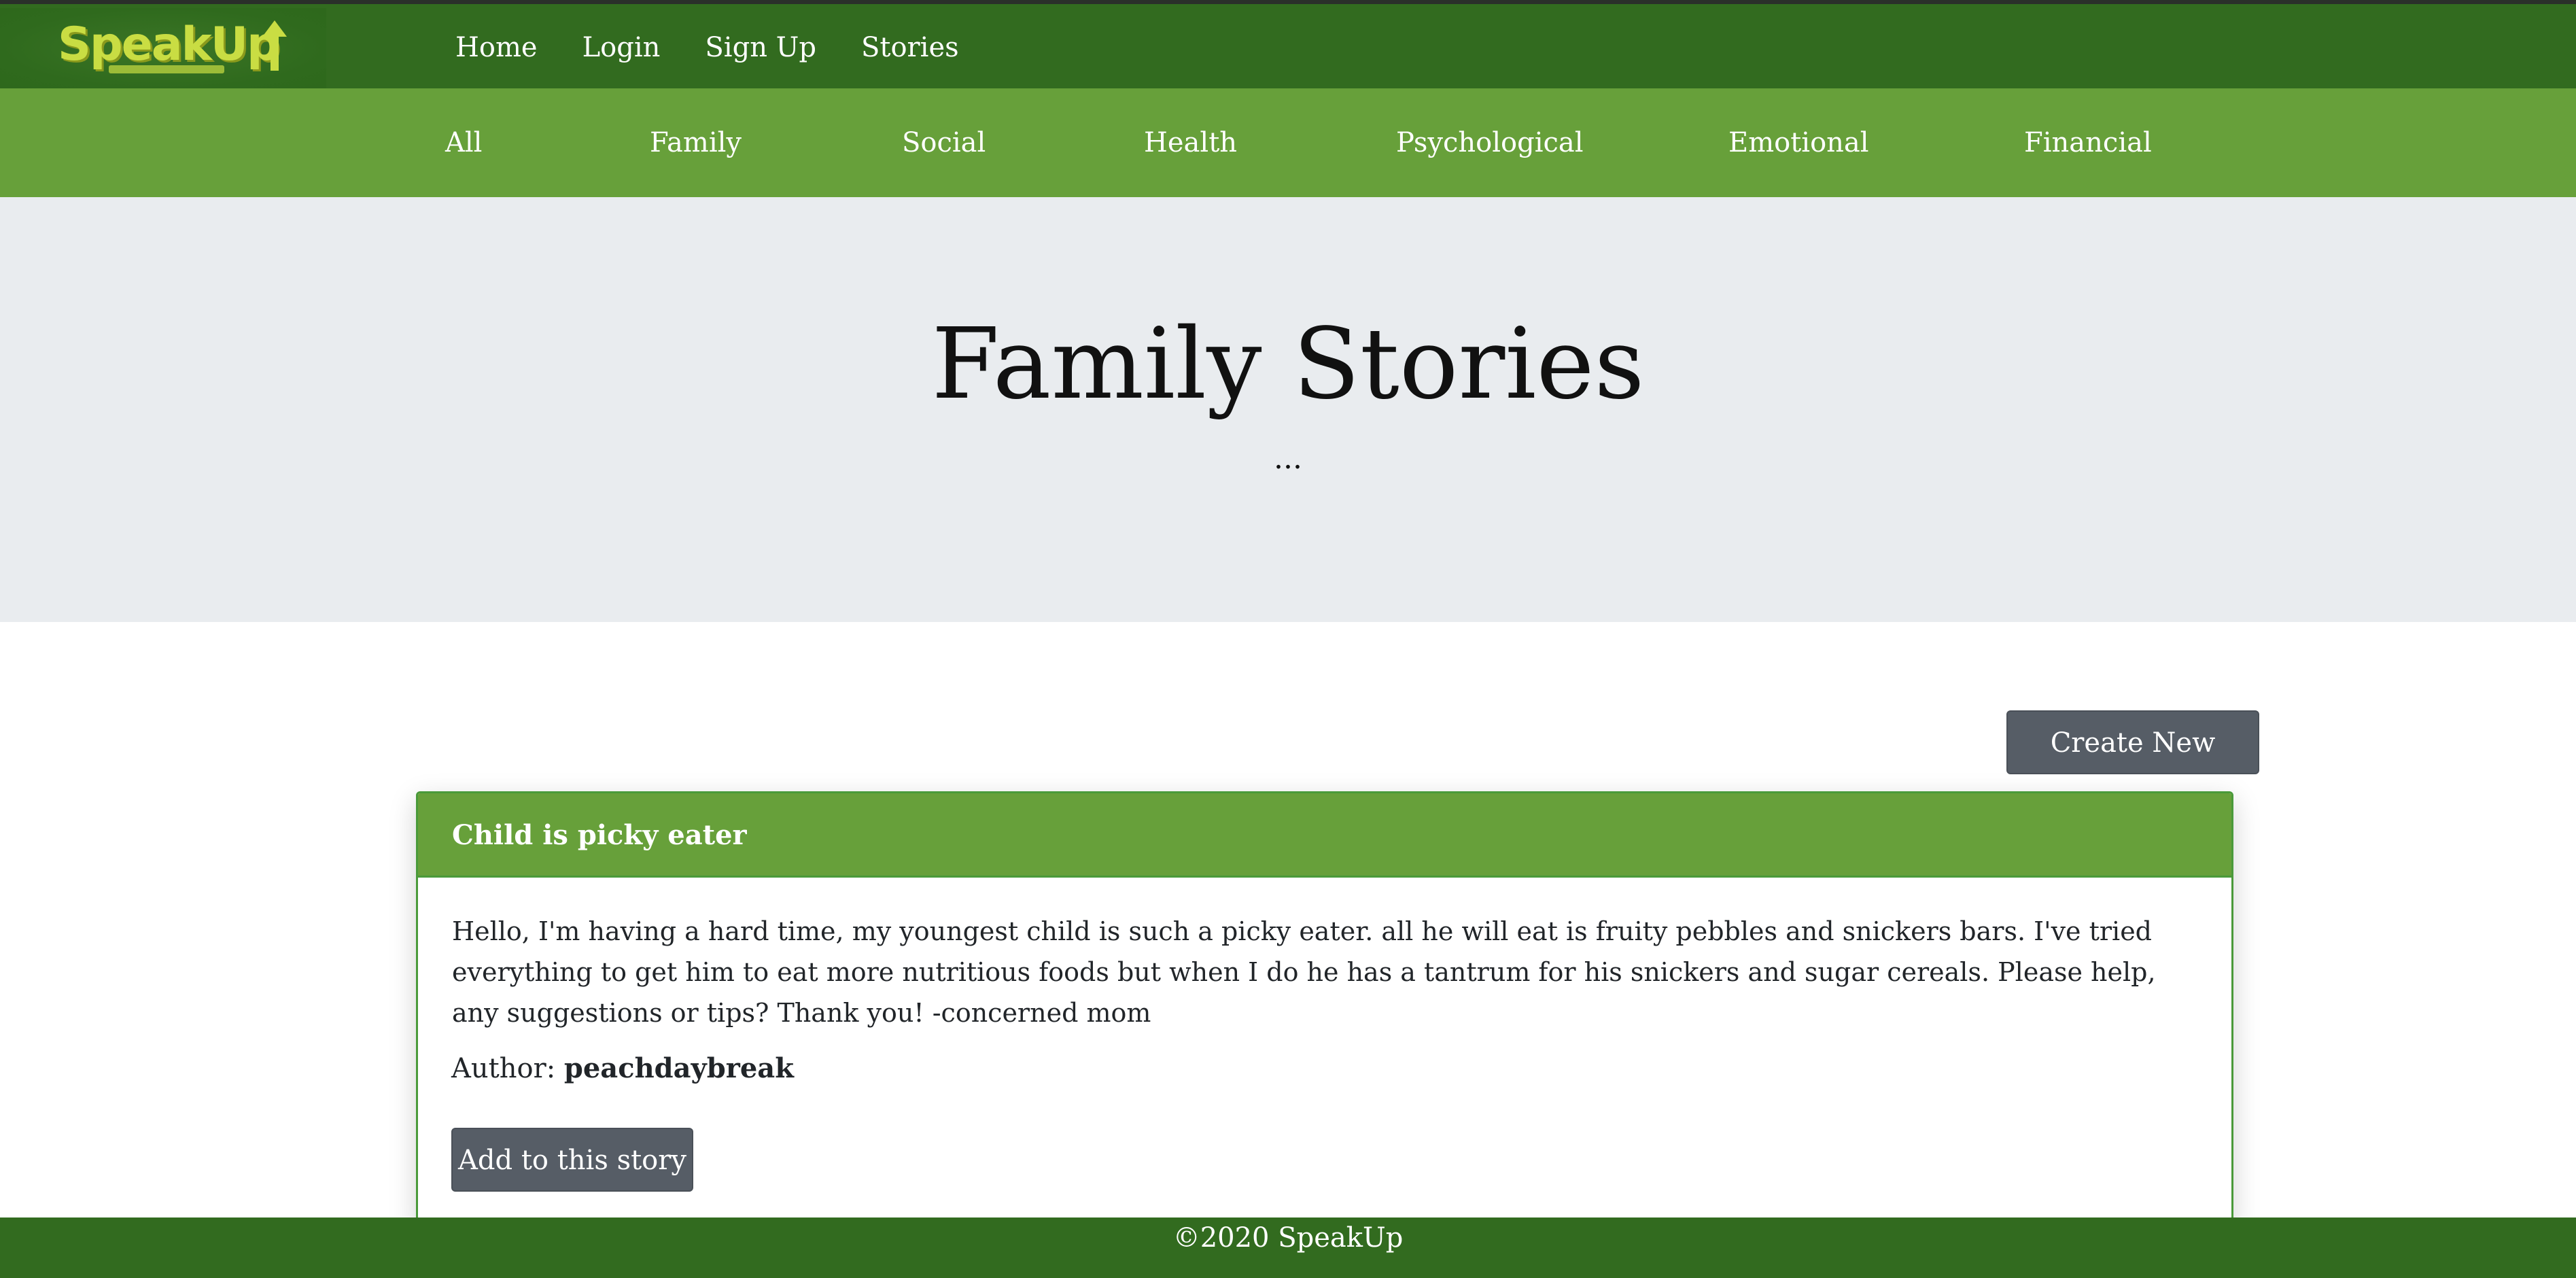 The width and height of the screenshot is (2576, 1278). I want to click on create-new-story-button: Create New Story, so click(2132, 765).